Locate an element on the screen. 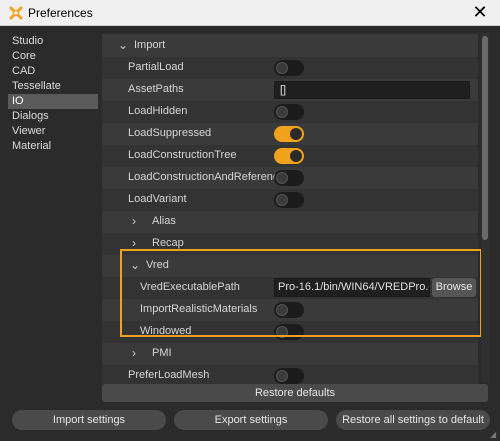 The height and width of the screenshot is (441, 500). restore-all-settings-button: Restore all settings to default is located at coordinates (413, 420).